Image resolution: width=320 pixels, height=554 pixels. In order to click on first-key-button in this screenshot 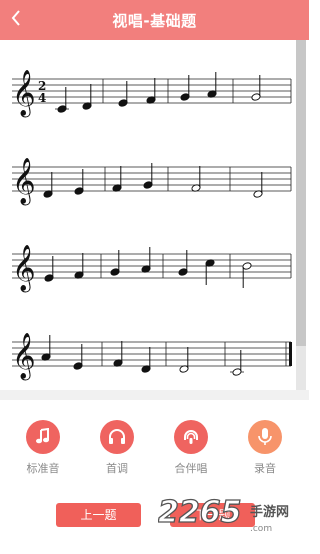, I will do `click(117, 437)`.